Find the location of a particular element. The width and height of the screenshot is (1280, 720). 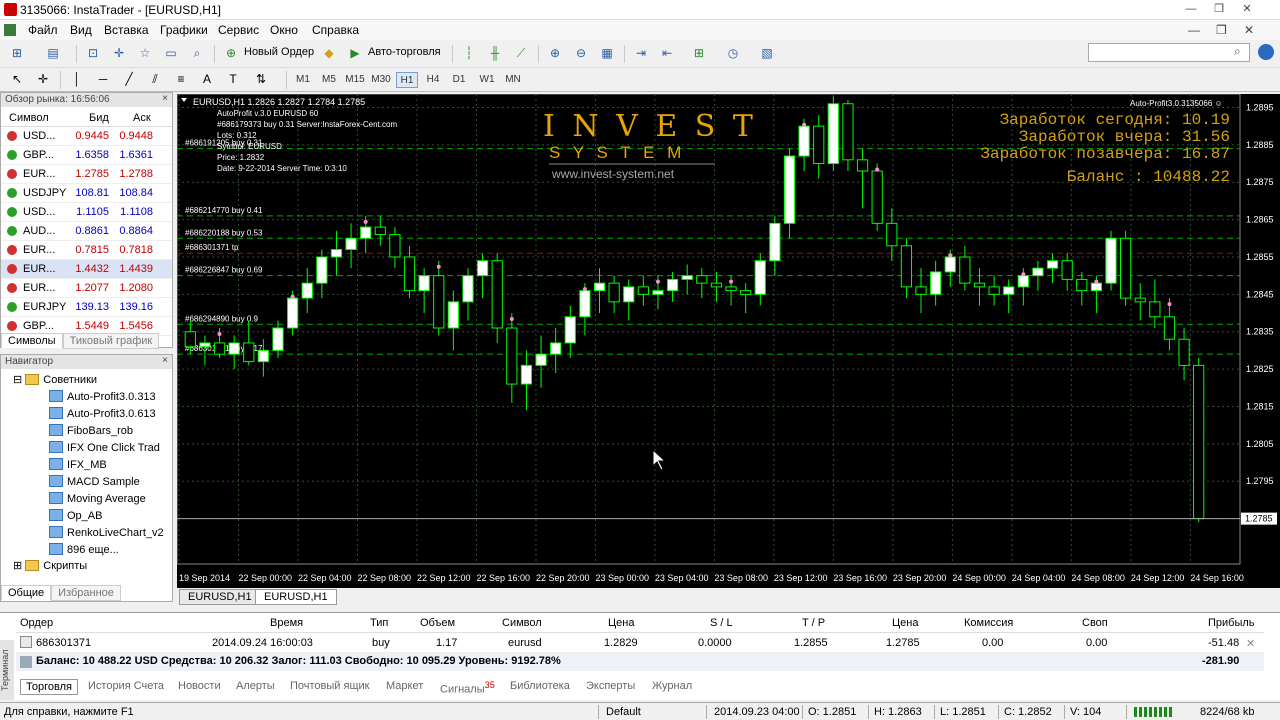

menu-insert: Вставка is located at coordinates (126, 30).